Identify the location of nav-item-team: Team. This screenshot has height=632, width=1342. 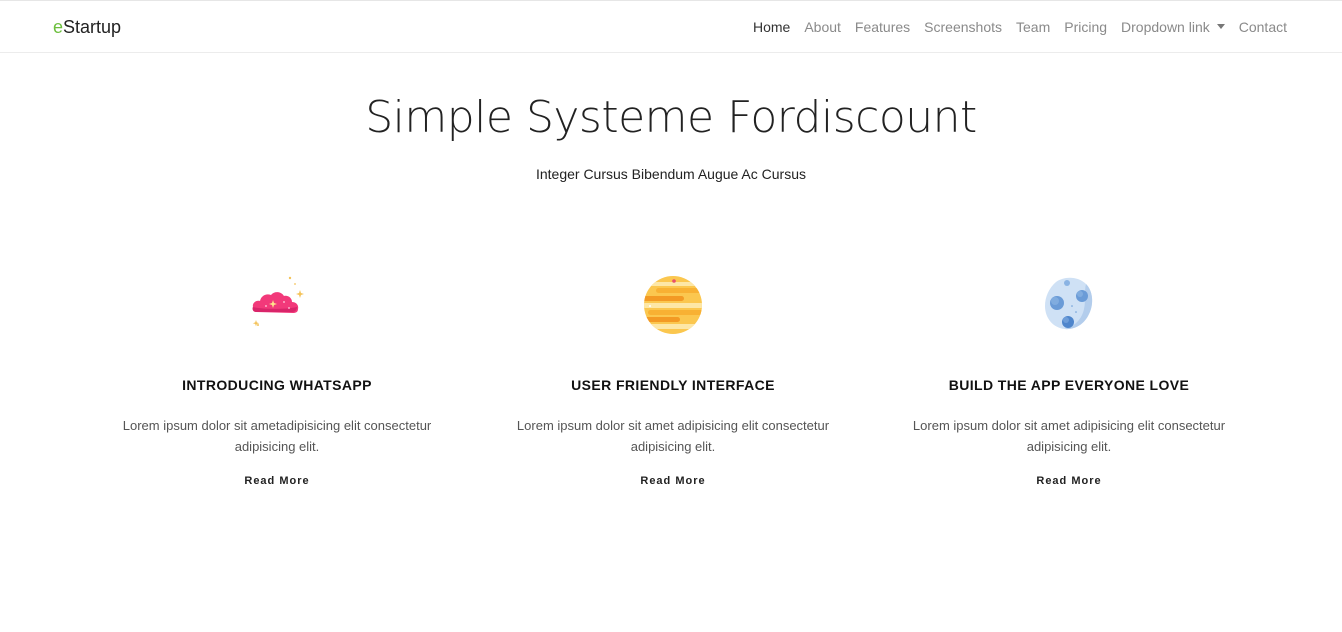
(1033, 27).